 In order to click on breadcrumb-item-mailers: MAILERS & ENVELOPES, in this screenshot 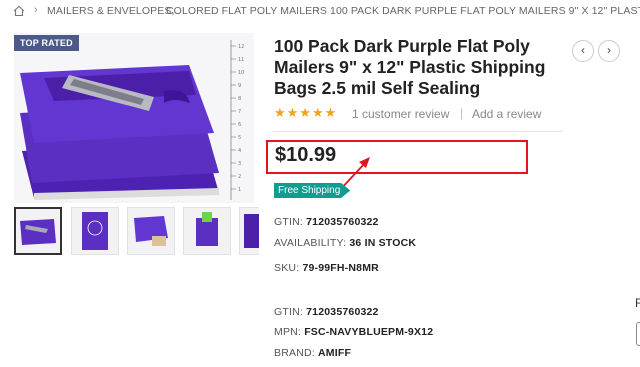, I will do `click(110, 11)`.